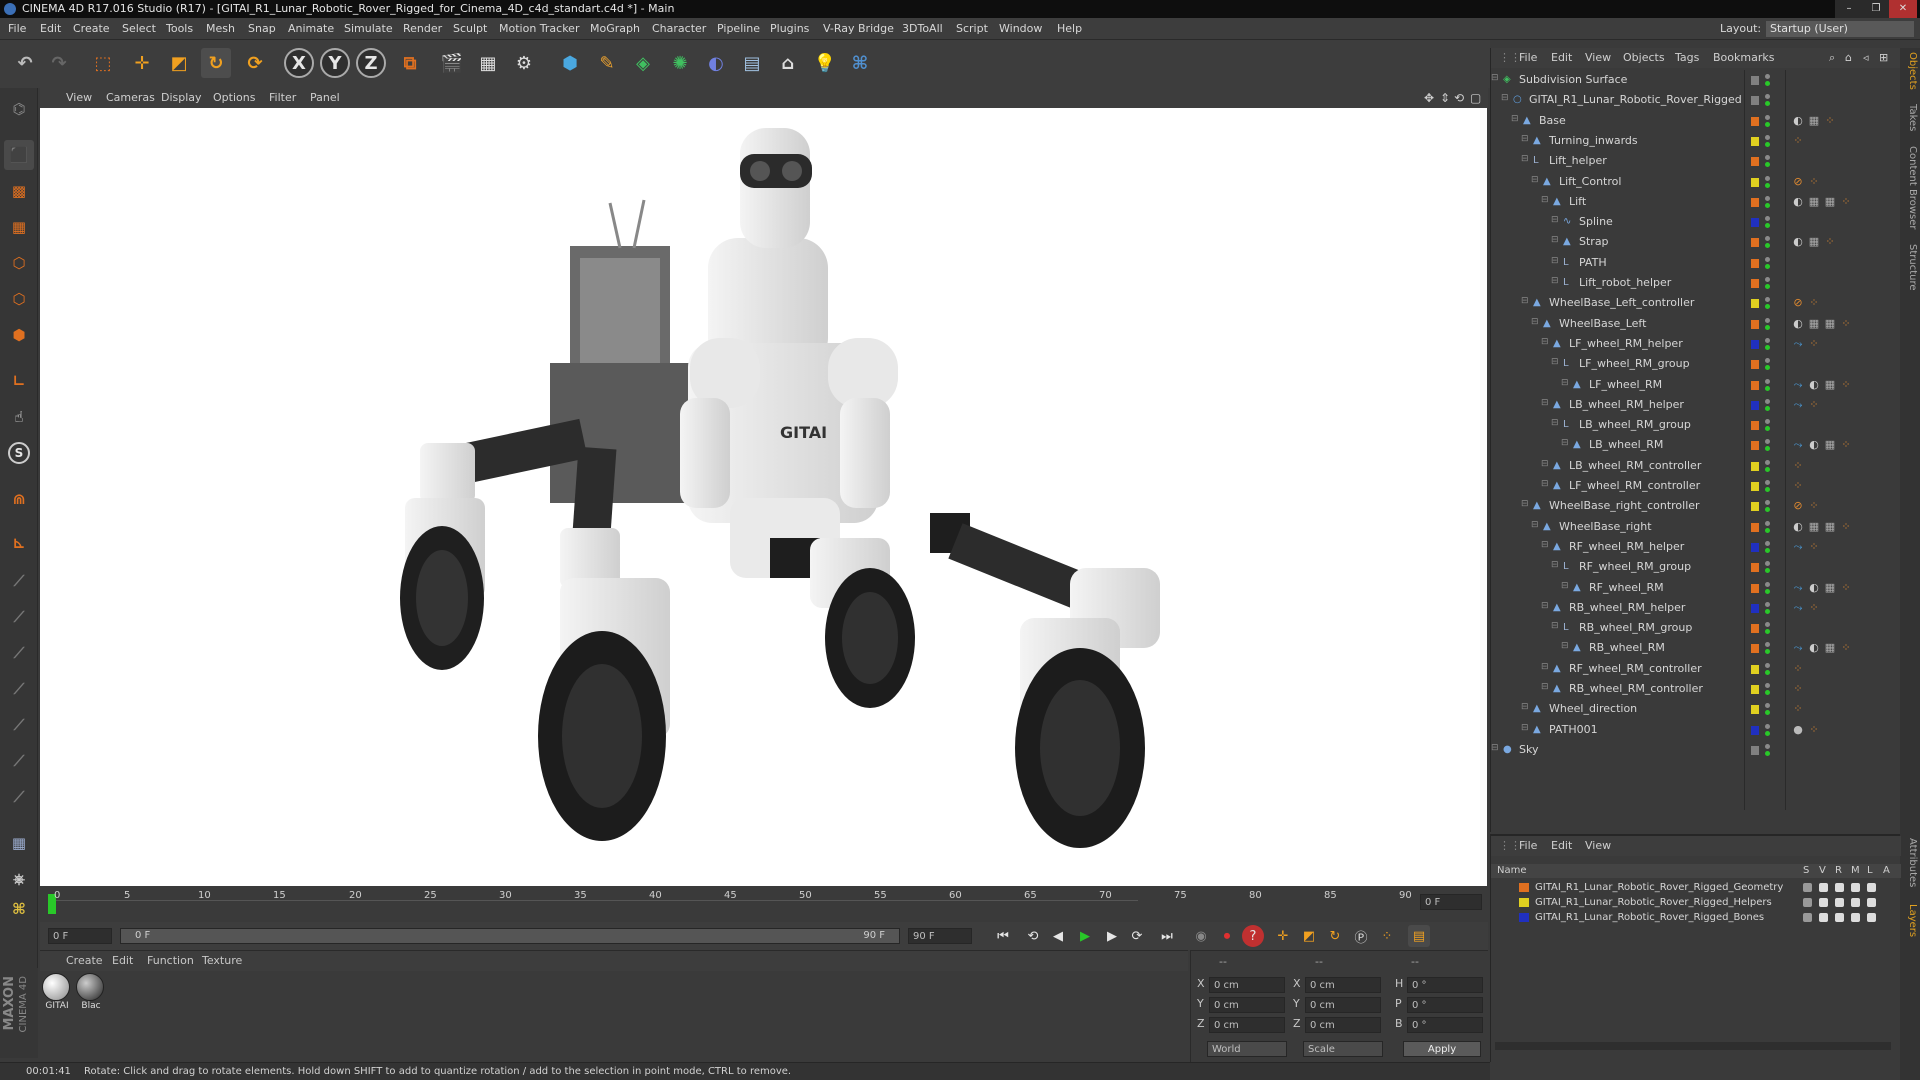 The width and height of the screenshot is (1920, 1080). I want to click on x-axis-icon: X, so click(299, 63).